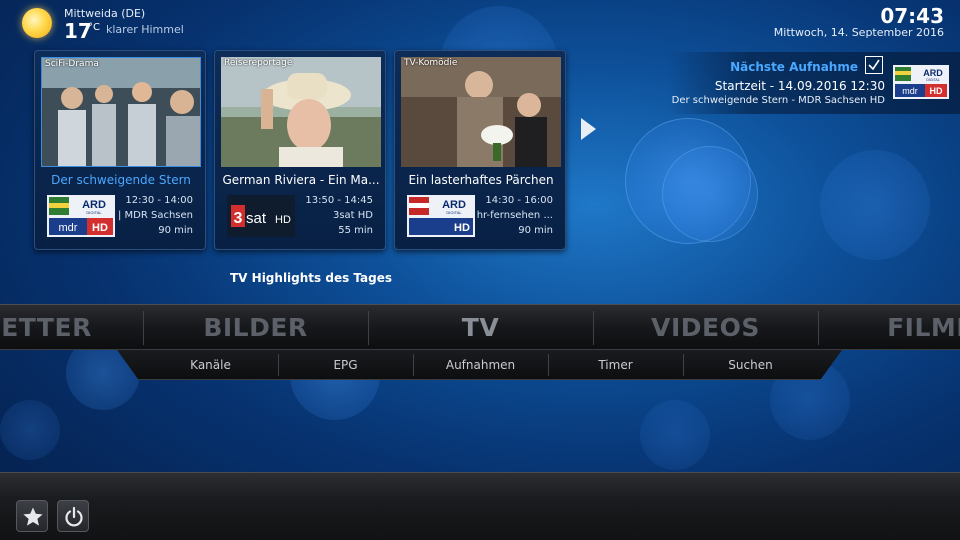 This screenshot has width=960, height=540. What do you see at coordinates (72, 64) in the screenshot?
I see `genre-tag: SciFi-Drama` at bounding box center [72, 64].